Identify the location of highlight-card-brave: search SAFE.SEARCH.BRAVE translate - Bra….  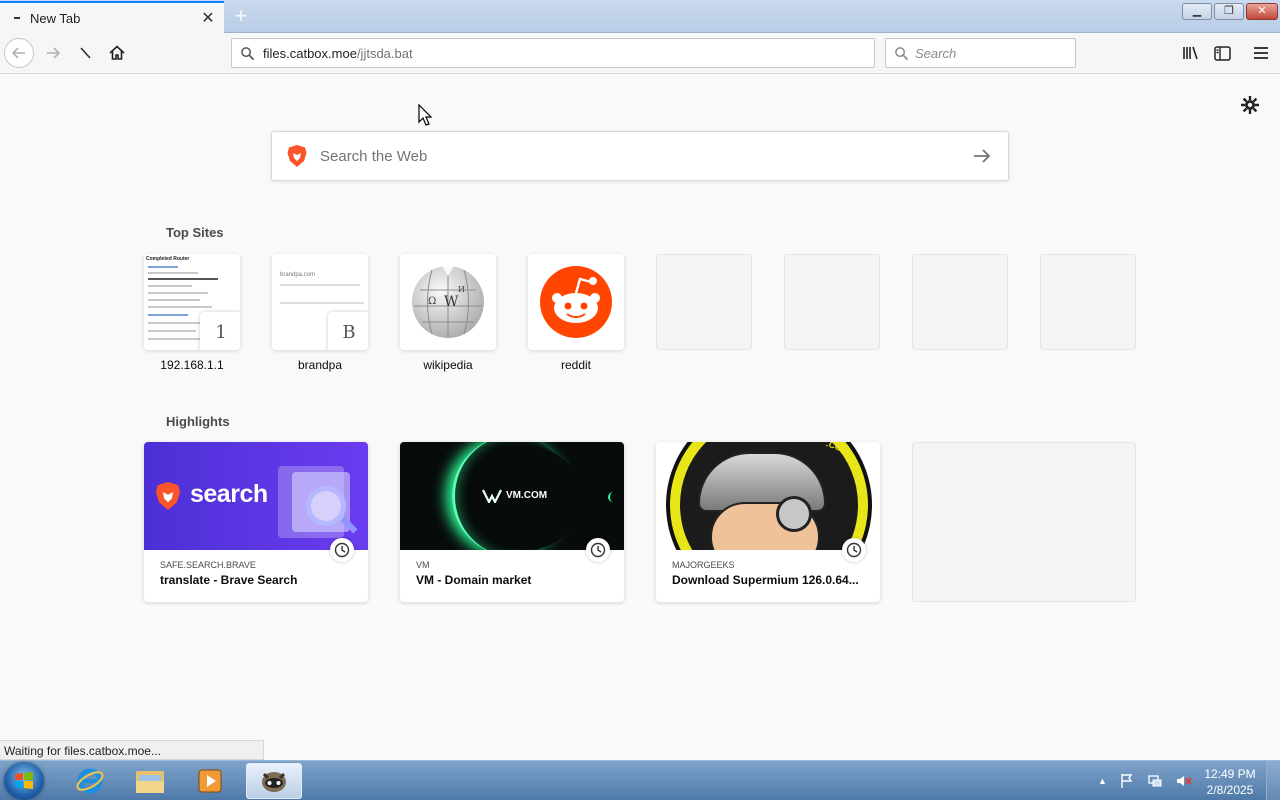
(256, 522).